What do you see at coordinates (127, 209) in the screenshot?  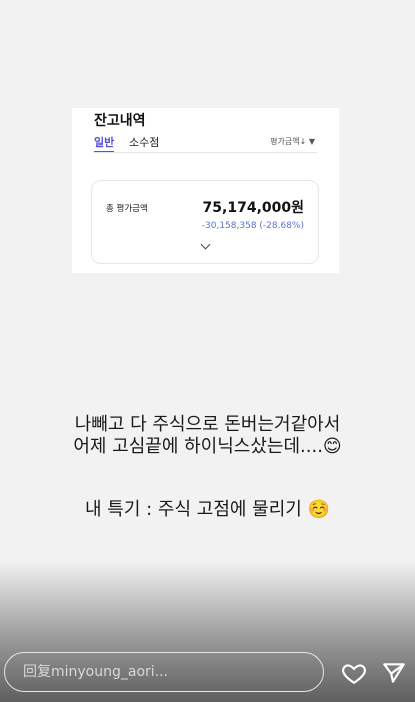 I see `total-label: 총 평가금액` at bounding box center [127, 209].